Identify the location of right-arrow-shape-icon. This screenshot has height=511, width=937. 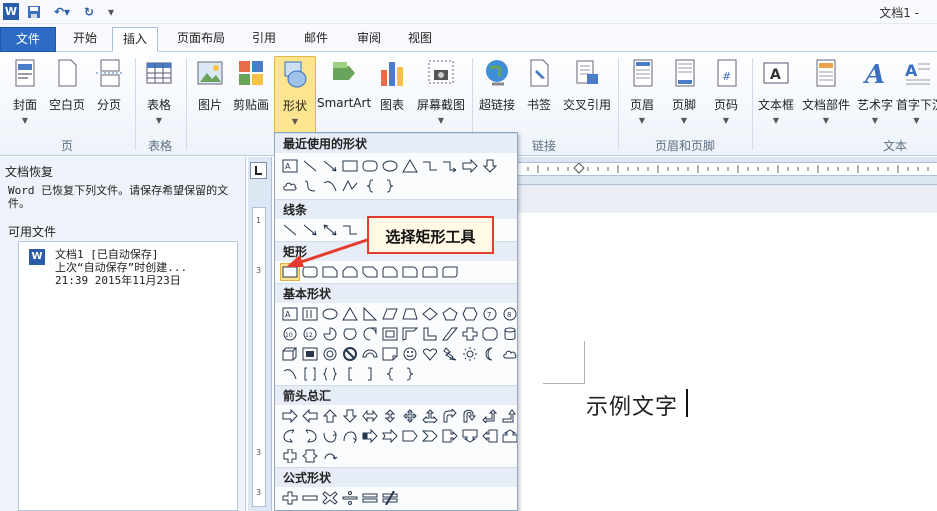
(470, 166).